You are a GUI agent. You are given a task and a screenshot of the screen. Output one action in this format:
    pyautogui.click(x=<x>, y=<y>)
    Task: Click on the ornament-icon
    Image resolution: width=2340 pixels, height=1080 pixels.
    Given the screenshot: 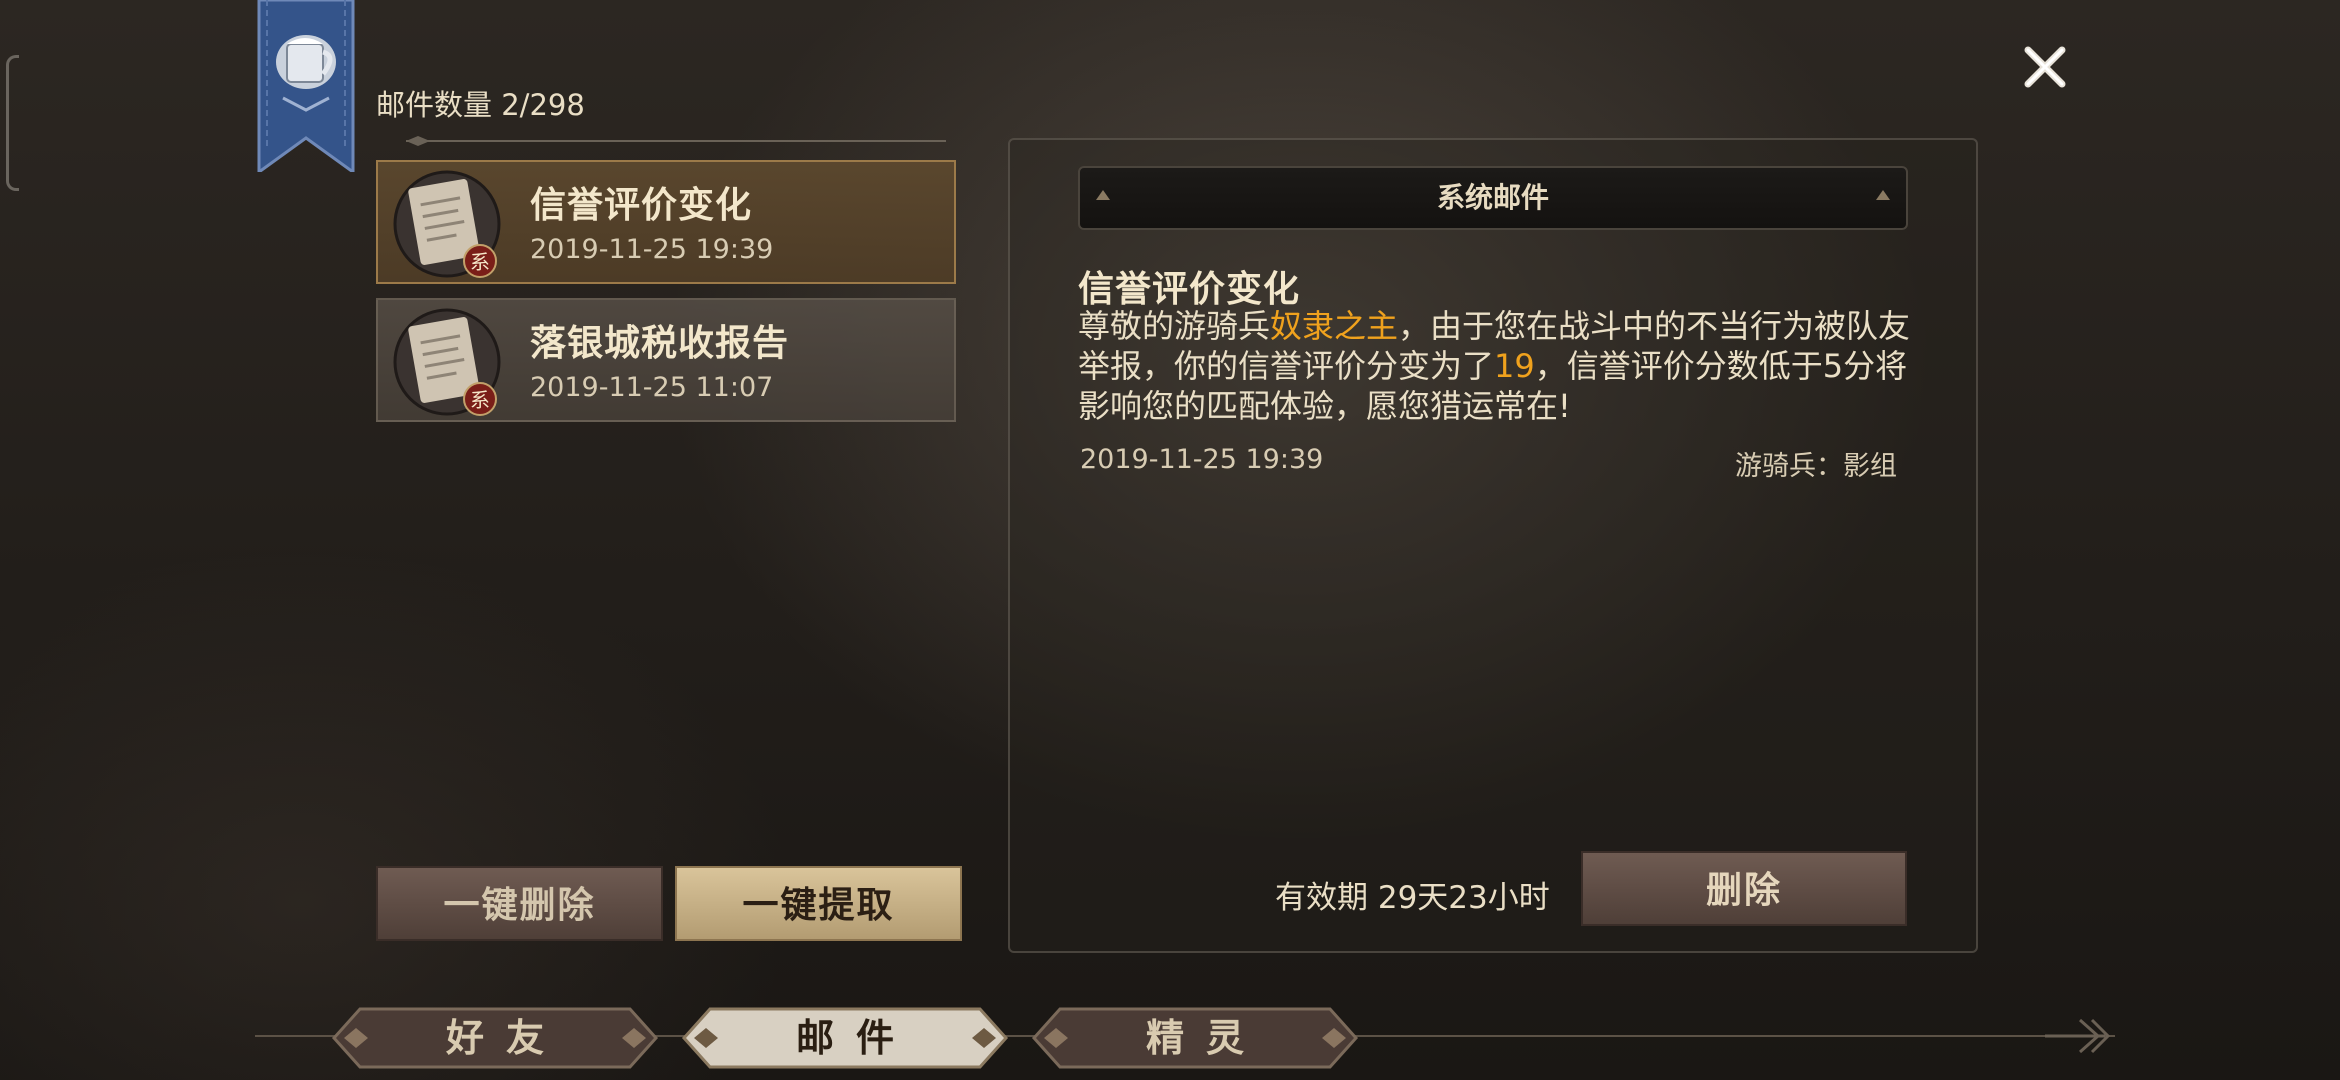 What is the action you would take?
    pyautogui.click(x=1883, y=195)
    